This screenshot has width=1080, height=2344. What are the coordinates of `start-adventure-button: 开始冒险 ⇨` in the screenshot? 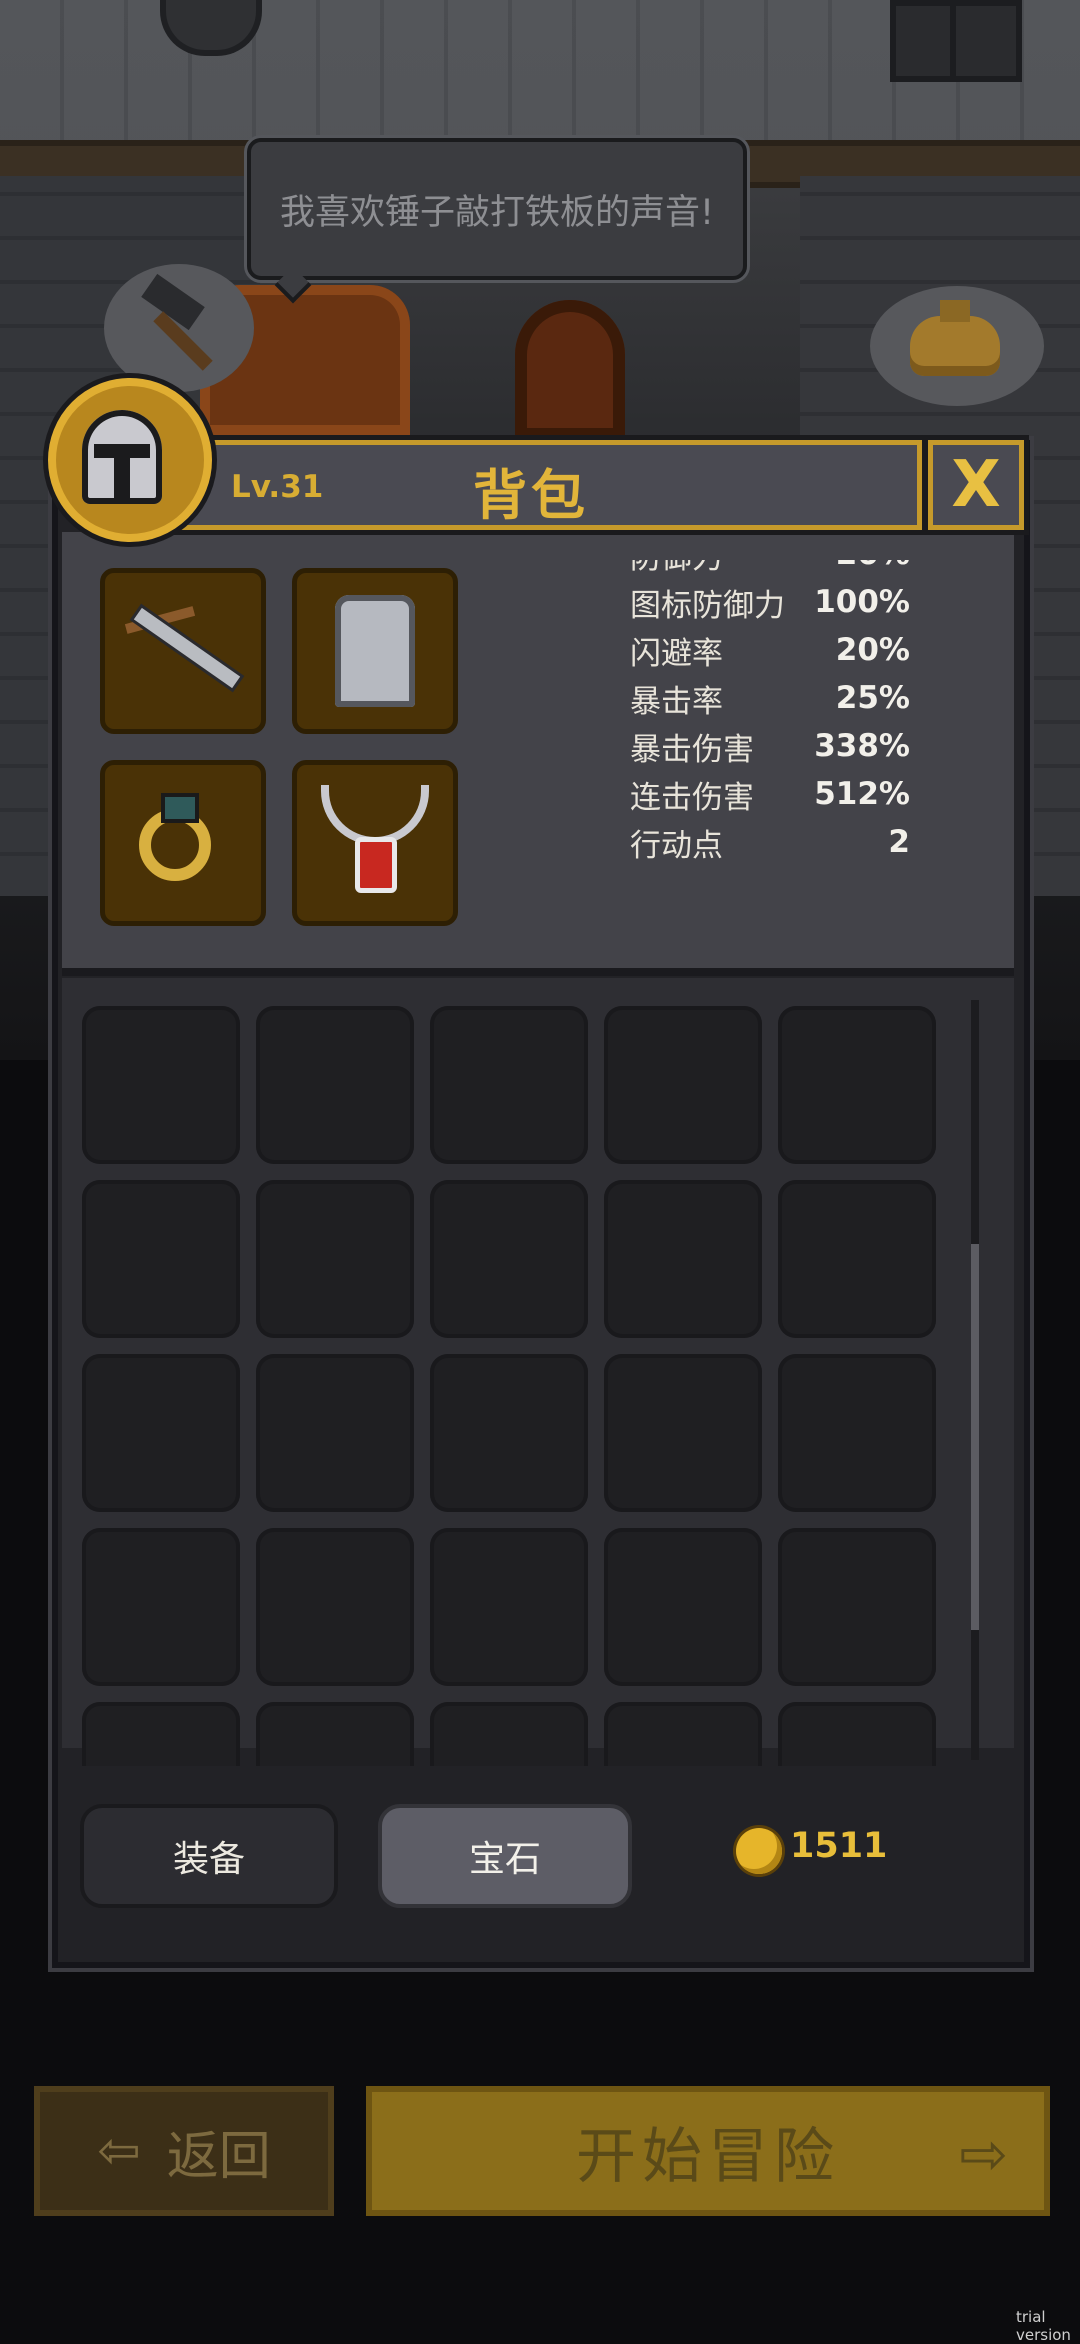 It's located at (708, 2151).